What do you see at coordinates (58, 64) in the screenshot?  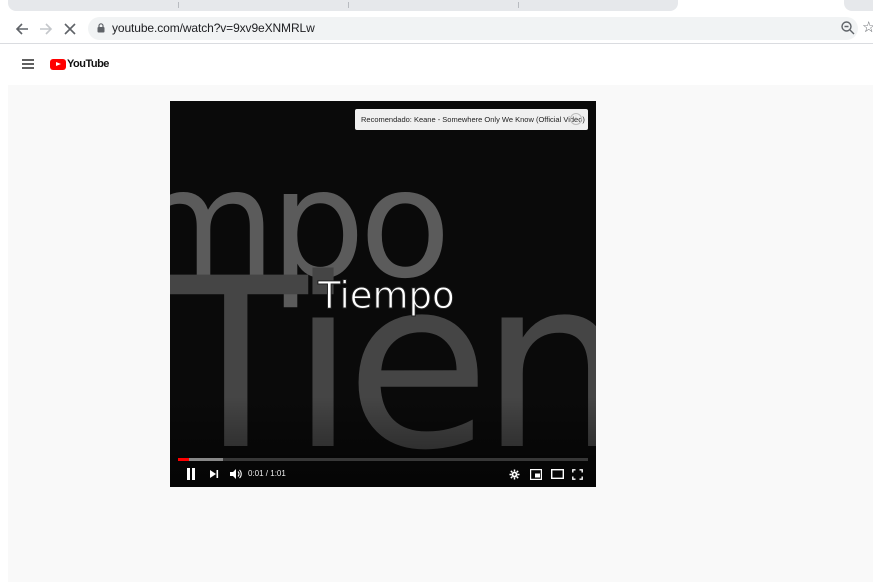 I see `youtube-play-logo-icon` at bounding box center [58, 64].